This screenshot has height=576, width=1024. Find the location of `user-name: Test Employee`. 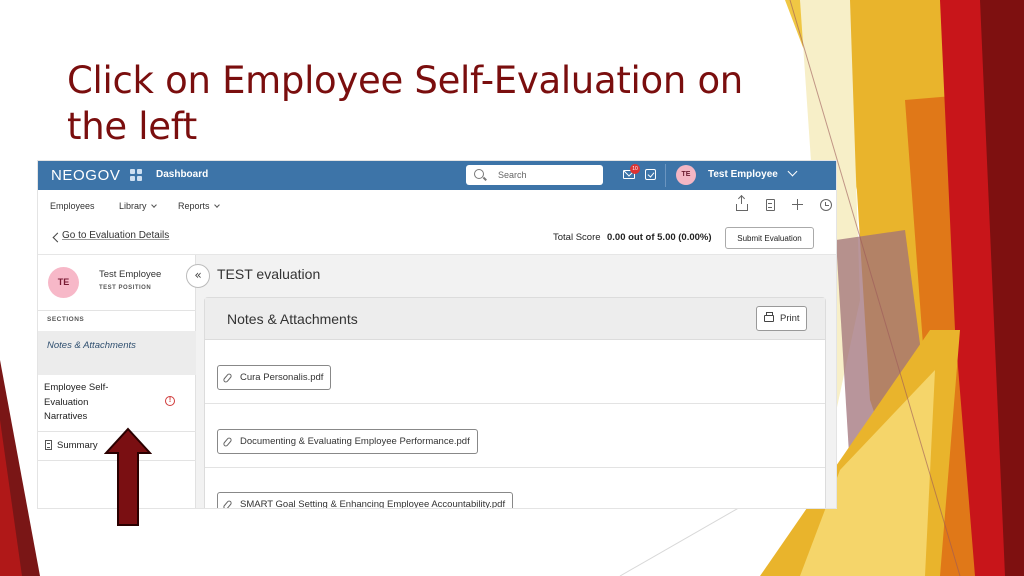

user-name: Test Employee is located at coordinates (743, 174).